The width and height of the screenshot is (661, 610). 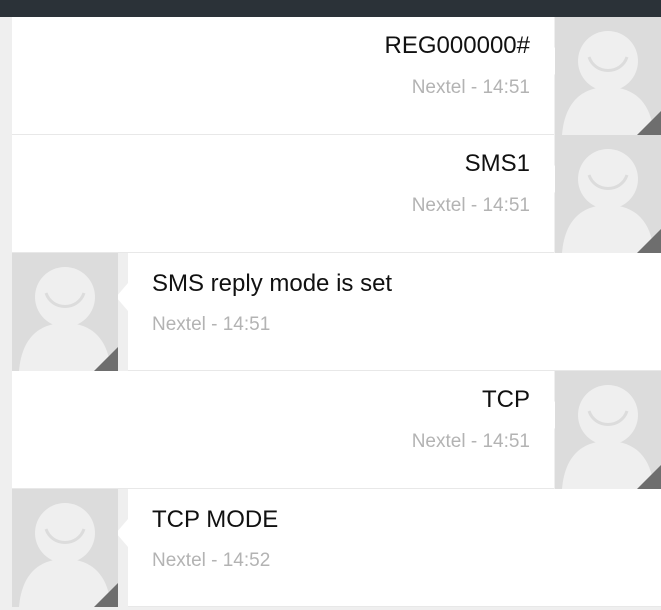 What do you see at coordinates (330, 8) in the screenshot?
I see `status-bar` at bounding box center [330, 8].